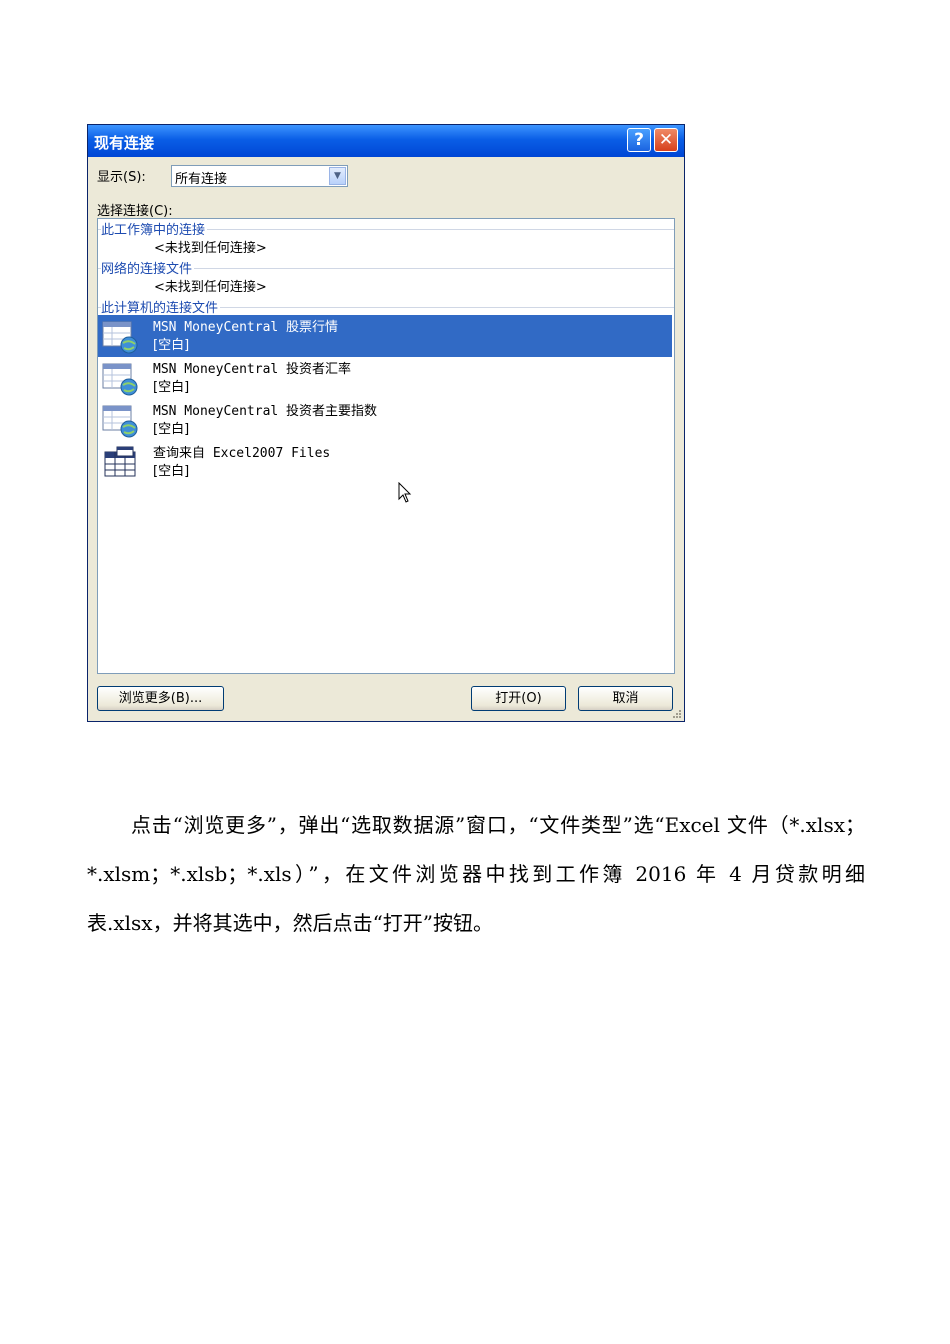 The width and height of the screenshot is (950, 1344). Describe the element at coordinates (210, 287) in the screenshot. I see `empty-note-network: <未找到任何连接>` at that location.